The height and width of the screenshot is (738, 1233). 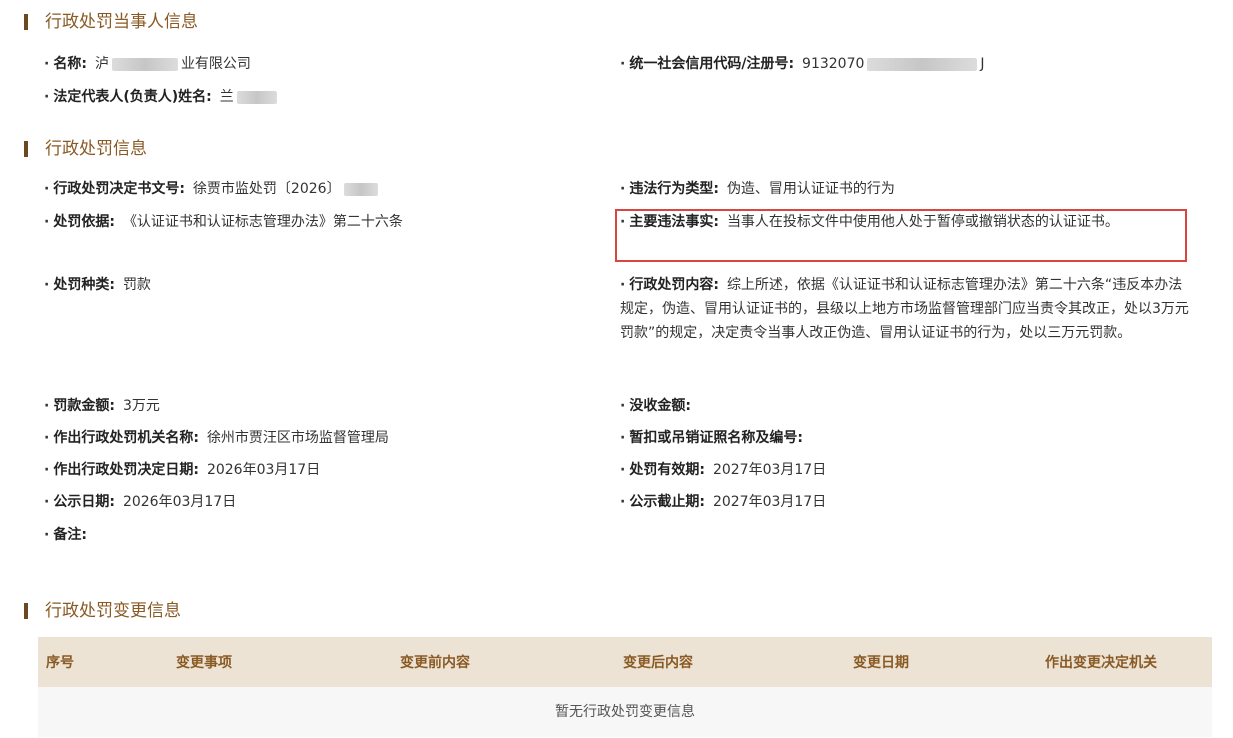 I want to click on column-header-authority: 作出变更决定机关, so click(x=1101, y=663).